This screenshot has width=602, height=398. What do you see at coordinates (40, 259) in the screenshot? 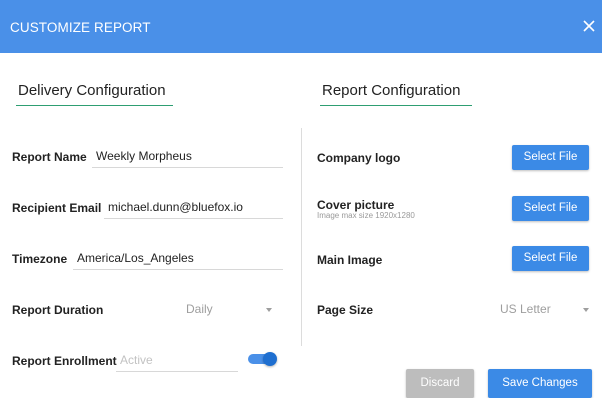
I see `timezone-label: Timezone` at bounding box center [40, 259].